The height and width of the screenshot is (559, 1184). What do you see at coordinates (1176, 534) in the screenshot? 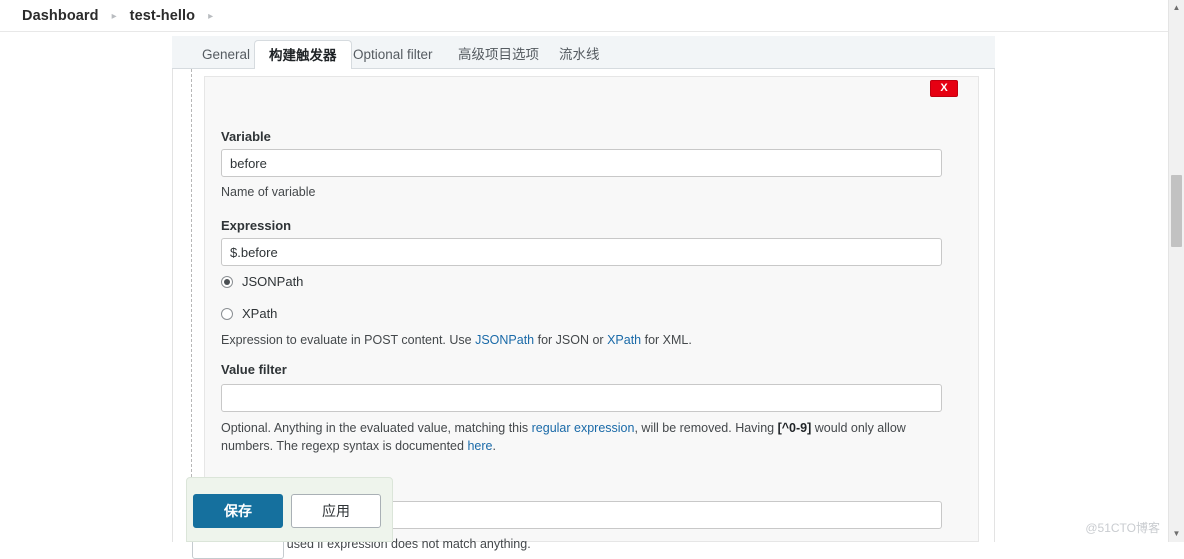
I see `scroll-down-arrow-icon: ▼` at bounding box center [1176, 534].